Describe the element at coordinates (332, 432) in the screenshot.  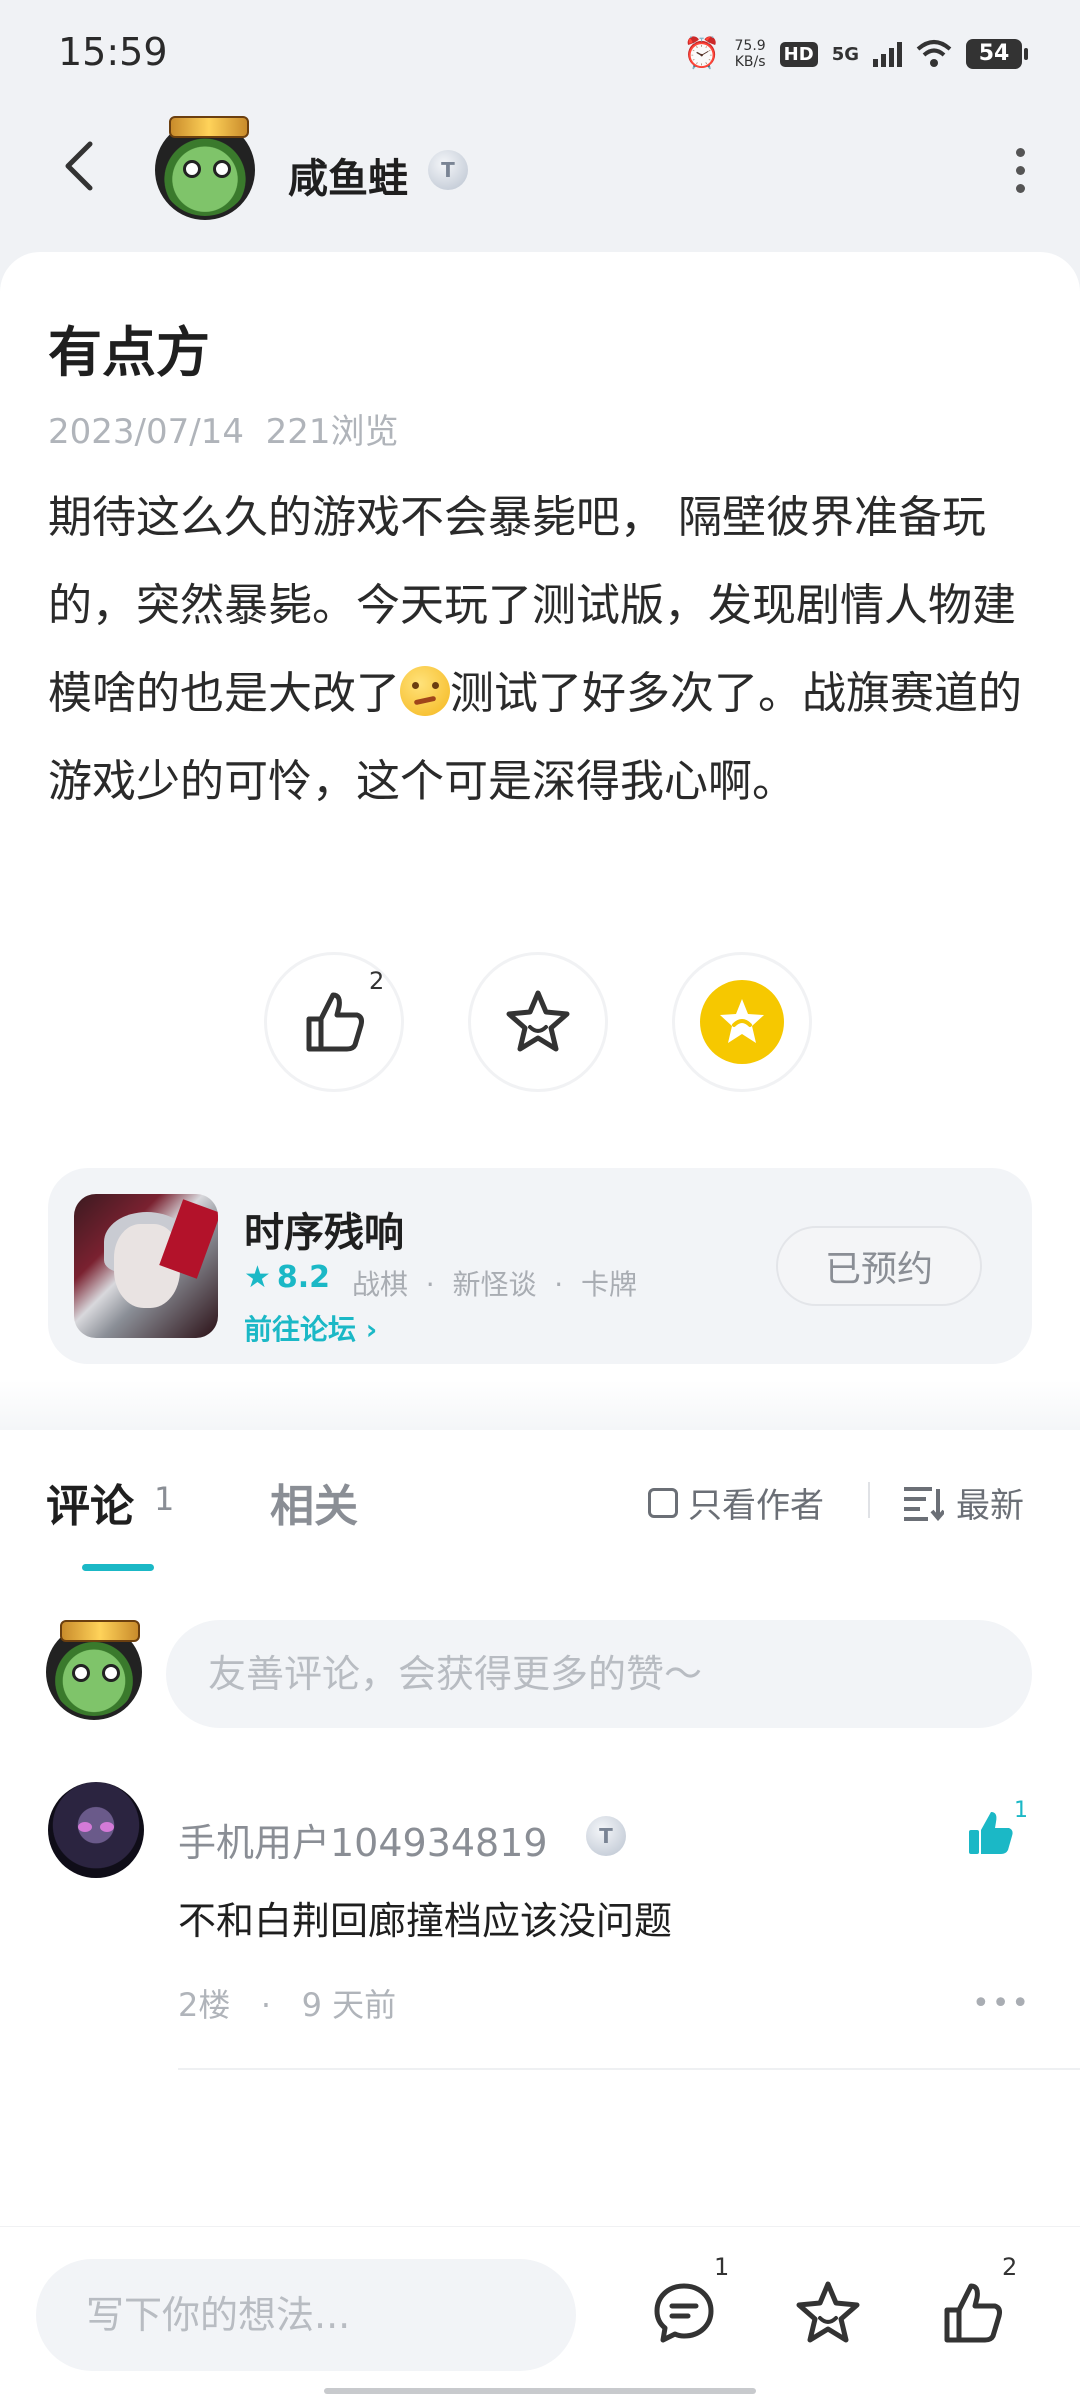
I see `post-views: 221浏览` at that location.